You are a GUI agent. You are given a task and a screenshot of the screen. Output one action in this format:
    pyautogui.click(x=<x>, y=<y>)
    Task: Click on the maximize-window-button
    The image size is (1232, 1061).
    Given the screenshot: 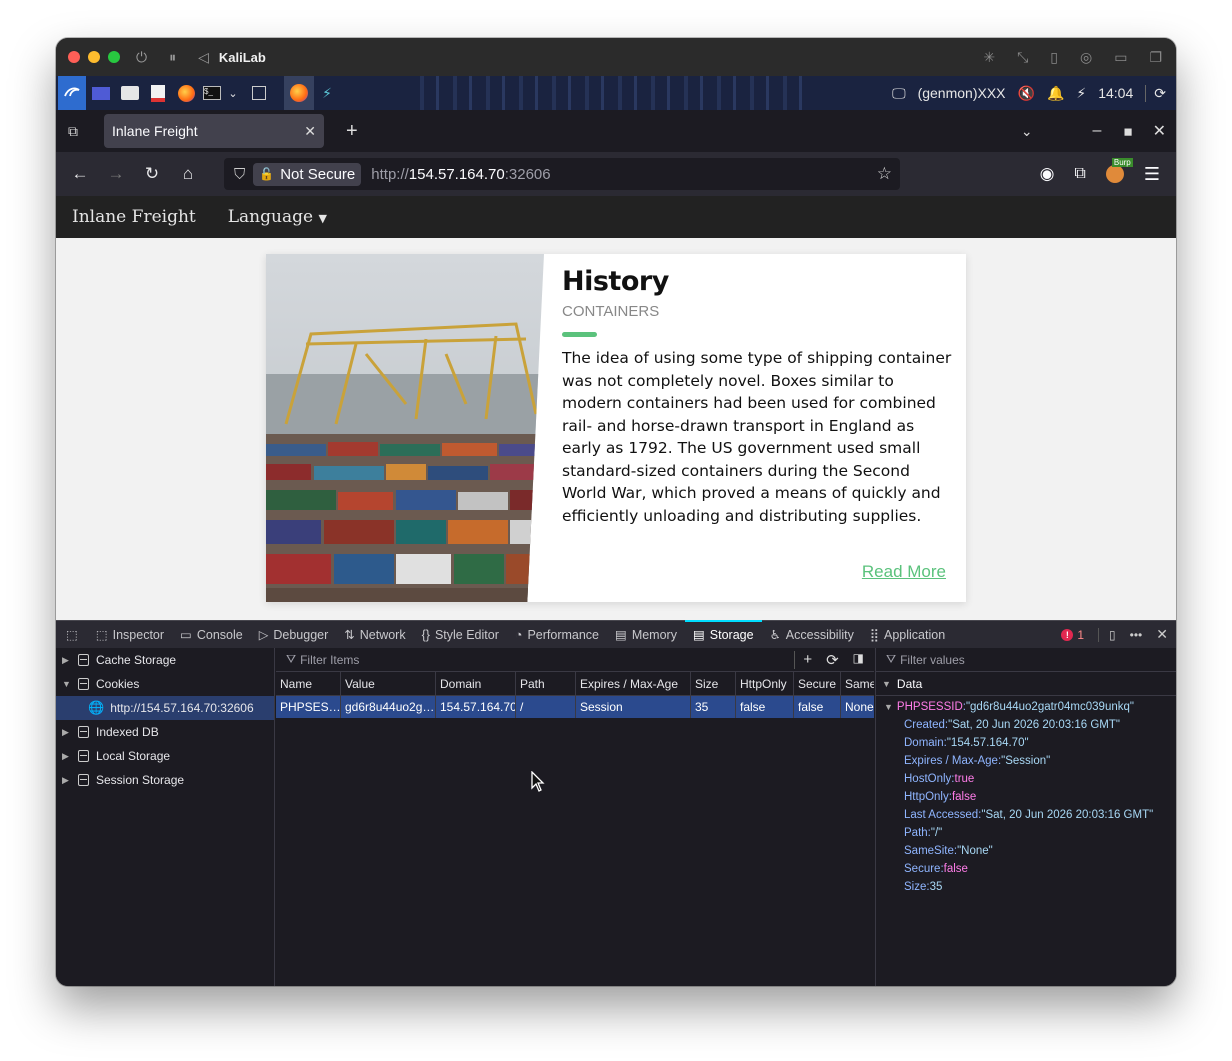 What is the action you would take?
    pyautogui.click(x=114, y=57)
    